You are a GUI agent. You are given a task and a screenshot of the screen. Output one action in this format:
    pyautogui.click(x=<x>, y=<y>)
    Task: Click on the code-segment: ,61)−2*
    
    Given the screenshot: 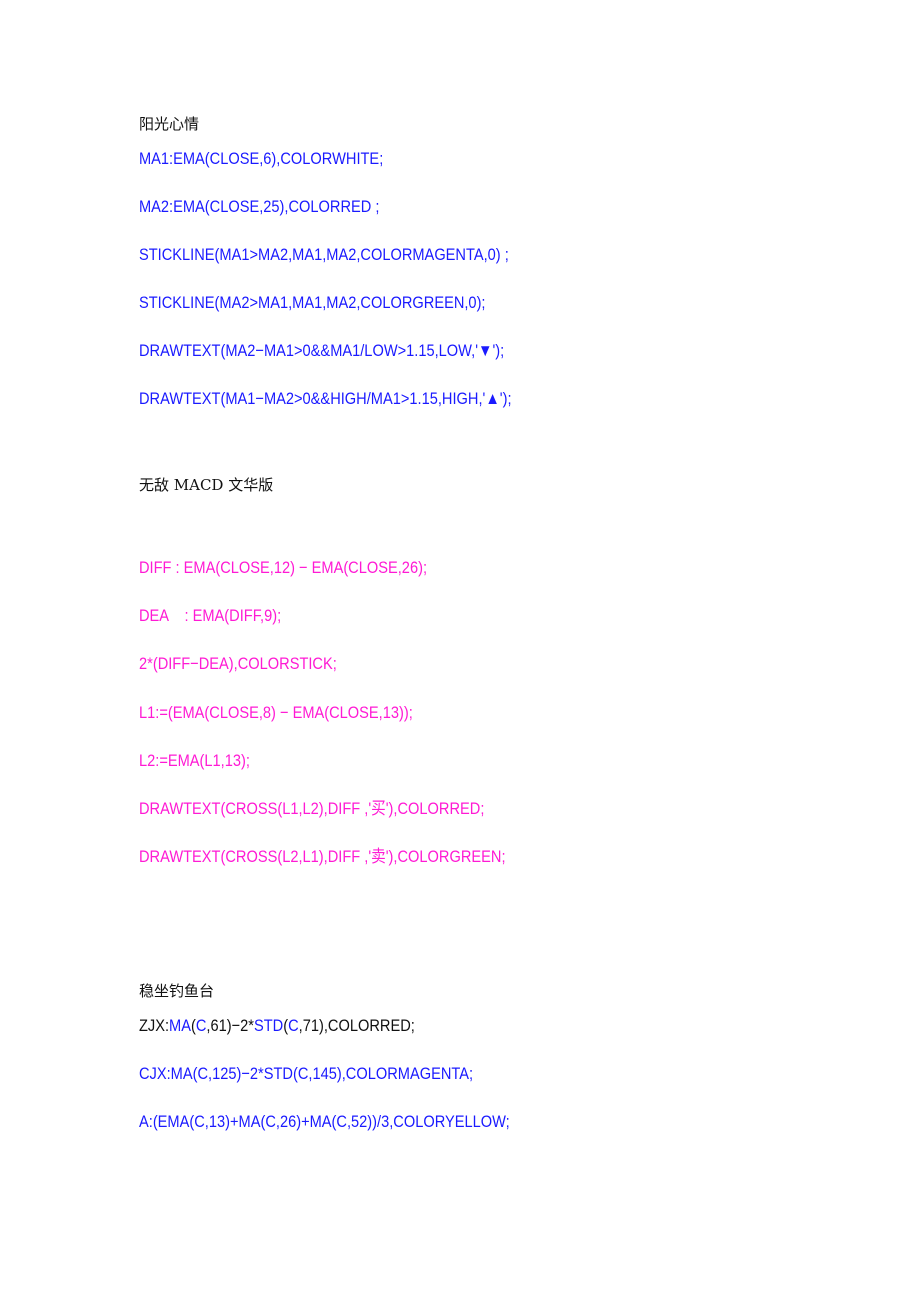 What is the action you would take?
    pyautogui.click(x=230, y=1025)
    